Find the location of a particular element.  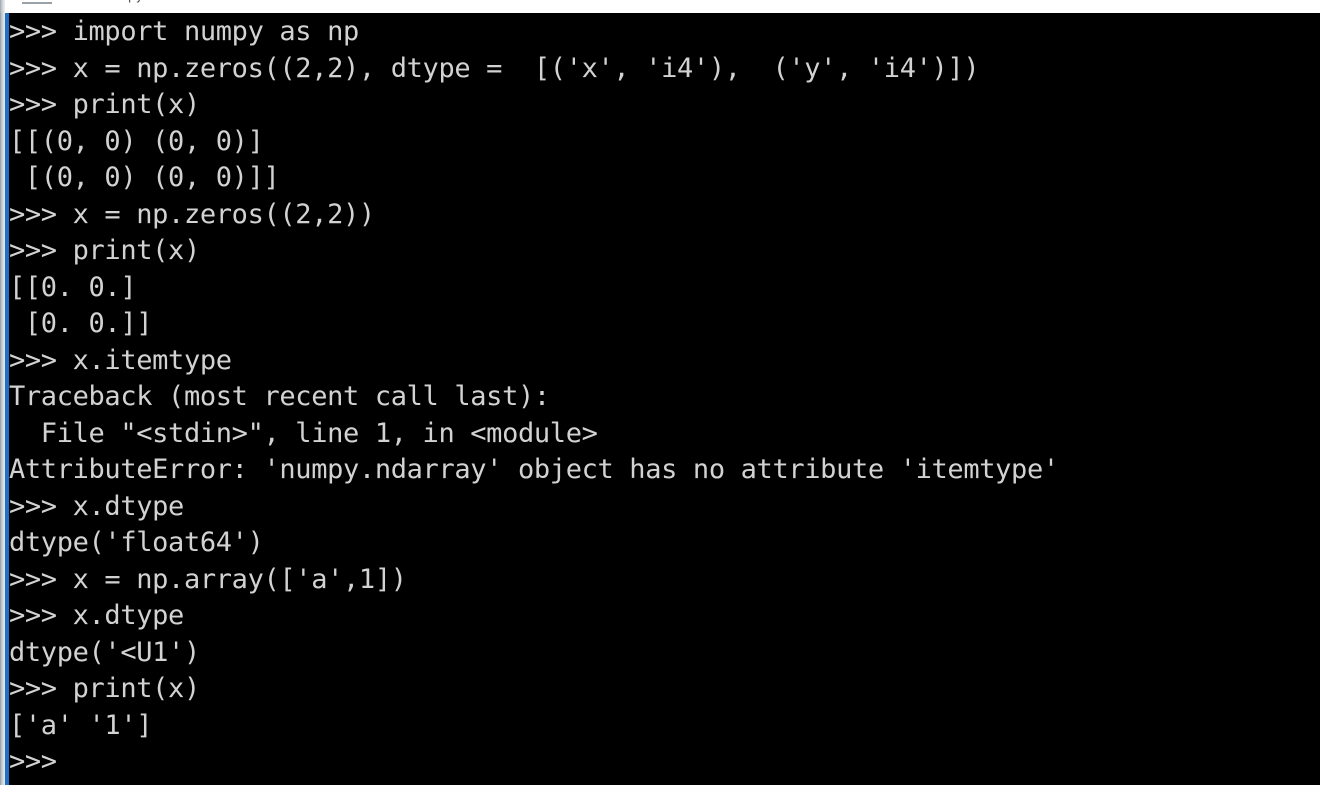

window-menu-icon is located at coordinates (37, 3).